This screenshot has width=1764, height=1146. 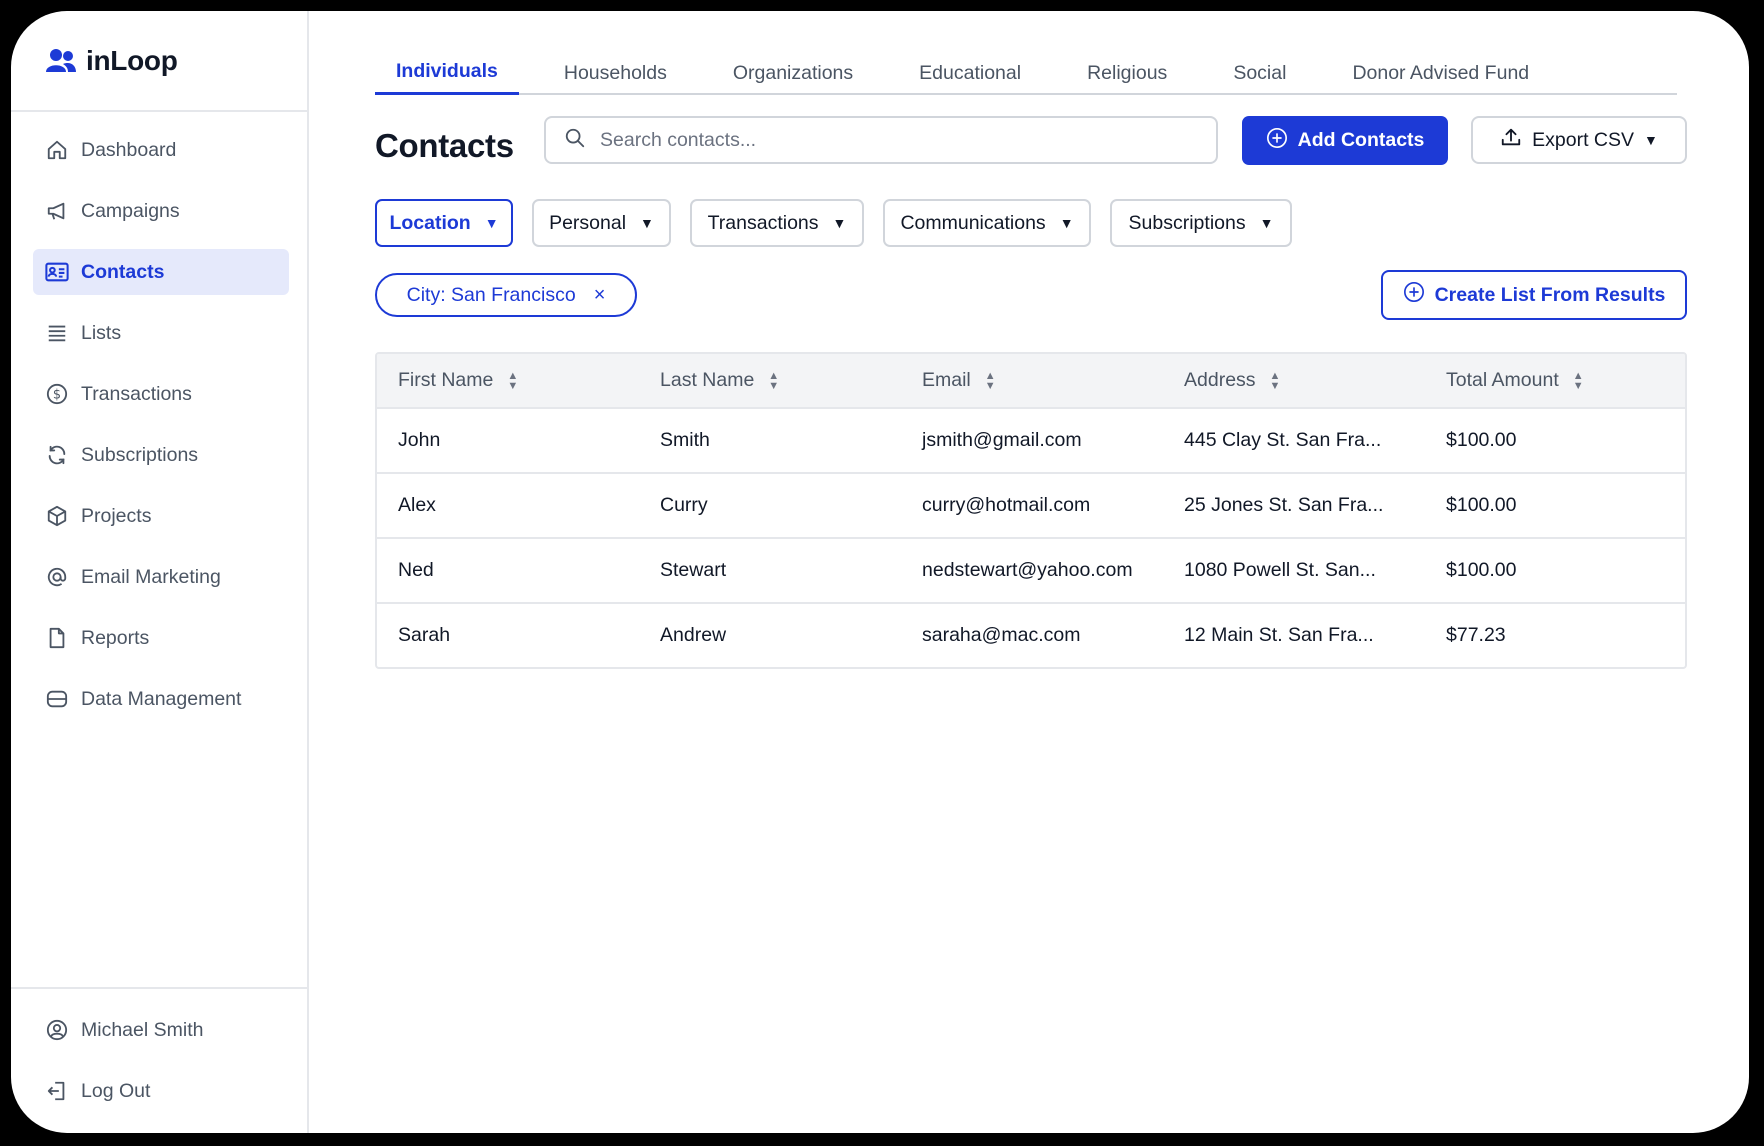 What do you see at coordinates (101, 332) in the screenshot?
I see `sidebar-item-label: Lists` at bounding box center [101, 332].